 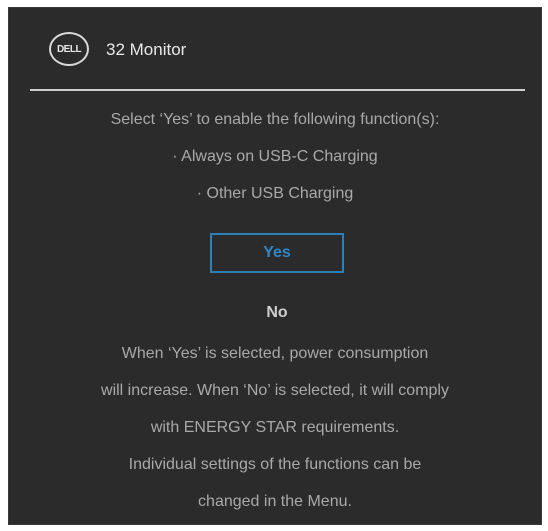 What do you see at coordinates (277, 313) in the screenshot?
I see `no-button: No` at bounding box center [277, 313].